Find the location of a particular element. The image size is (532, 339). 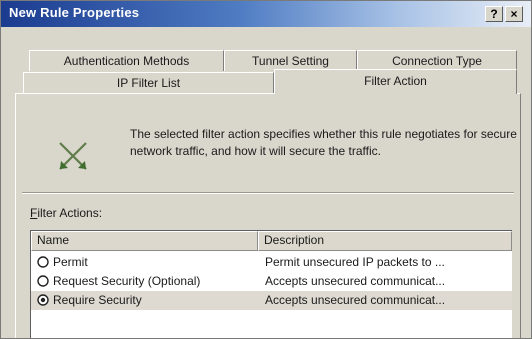

radio-button-selected-icon is located at coordinates (43, 300).